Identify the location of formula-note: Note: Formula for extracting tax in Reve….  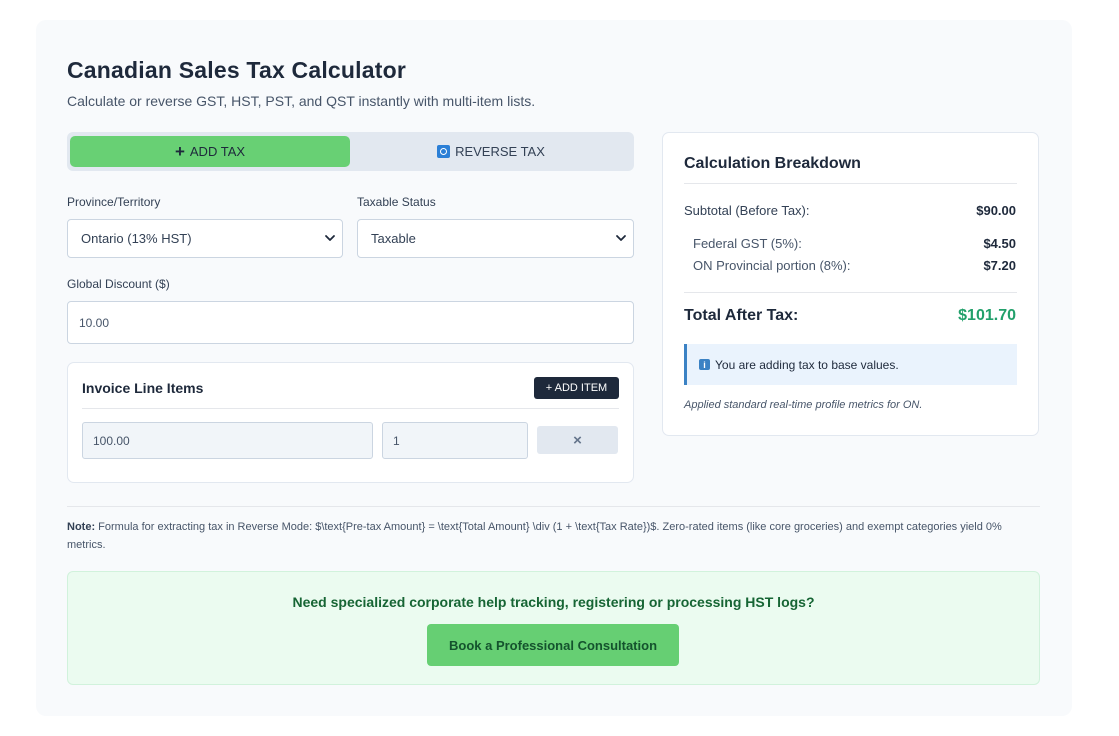
(554, 536).